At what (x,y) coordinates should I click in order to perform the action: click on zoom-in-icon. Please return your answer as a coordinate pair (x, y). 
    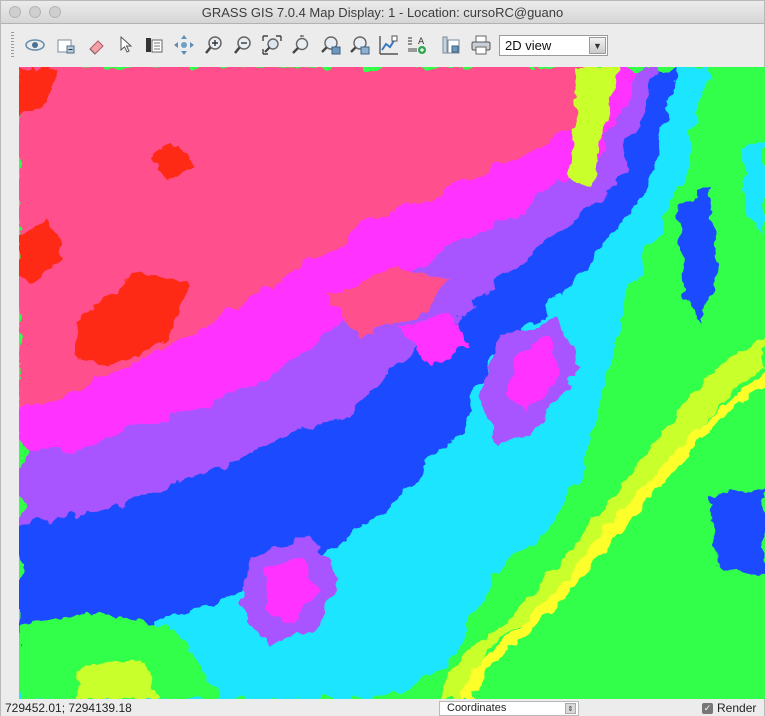
    Looking at the image, I should click on (214, 45).